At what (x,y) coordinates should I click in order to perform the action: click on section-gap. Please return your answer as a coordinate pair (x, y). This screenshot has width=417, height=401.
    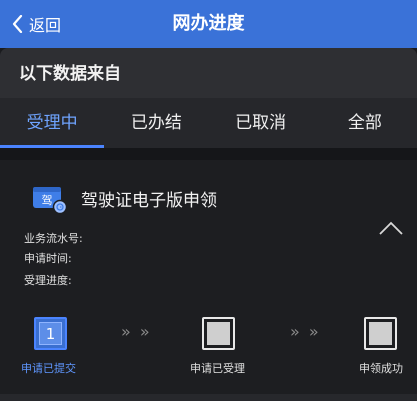
    Looking at the image, I should click on (208, 154).